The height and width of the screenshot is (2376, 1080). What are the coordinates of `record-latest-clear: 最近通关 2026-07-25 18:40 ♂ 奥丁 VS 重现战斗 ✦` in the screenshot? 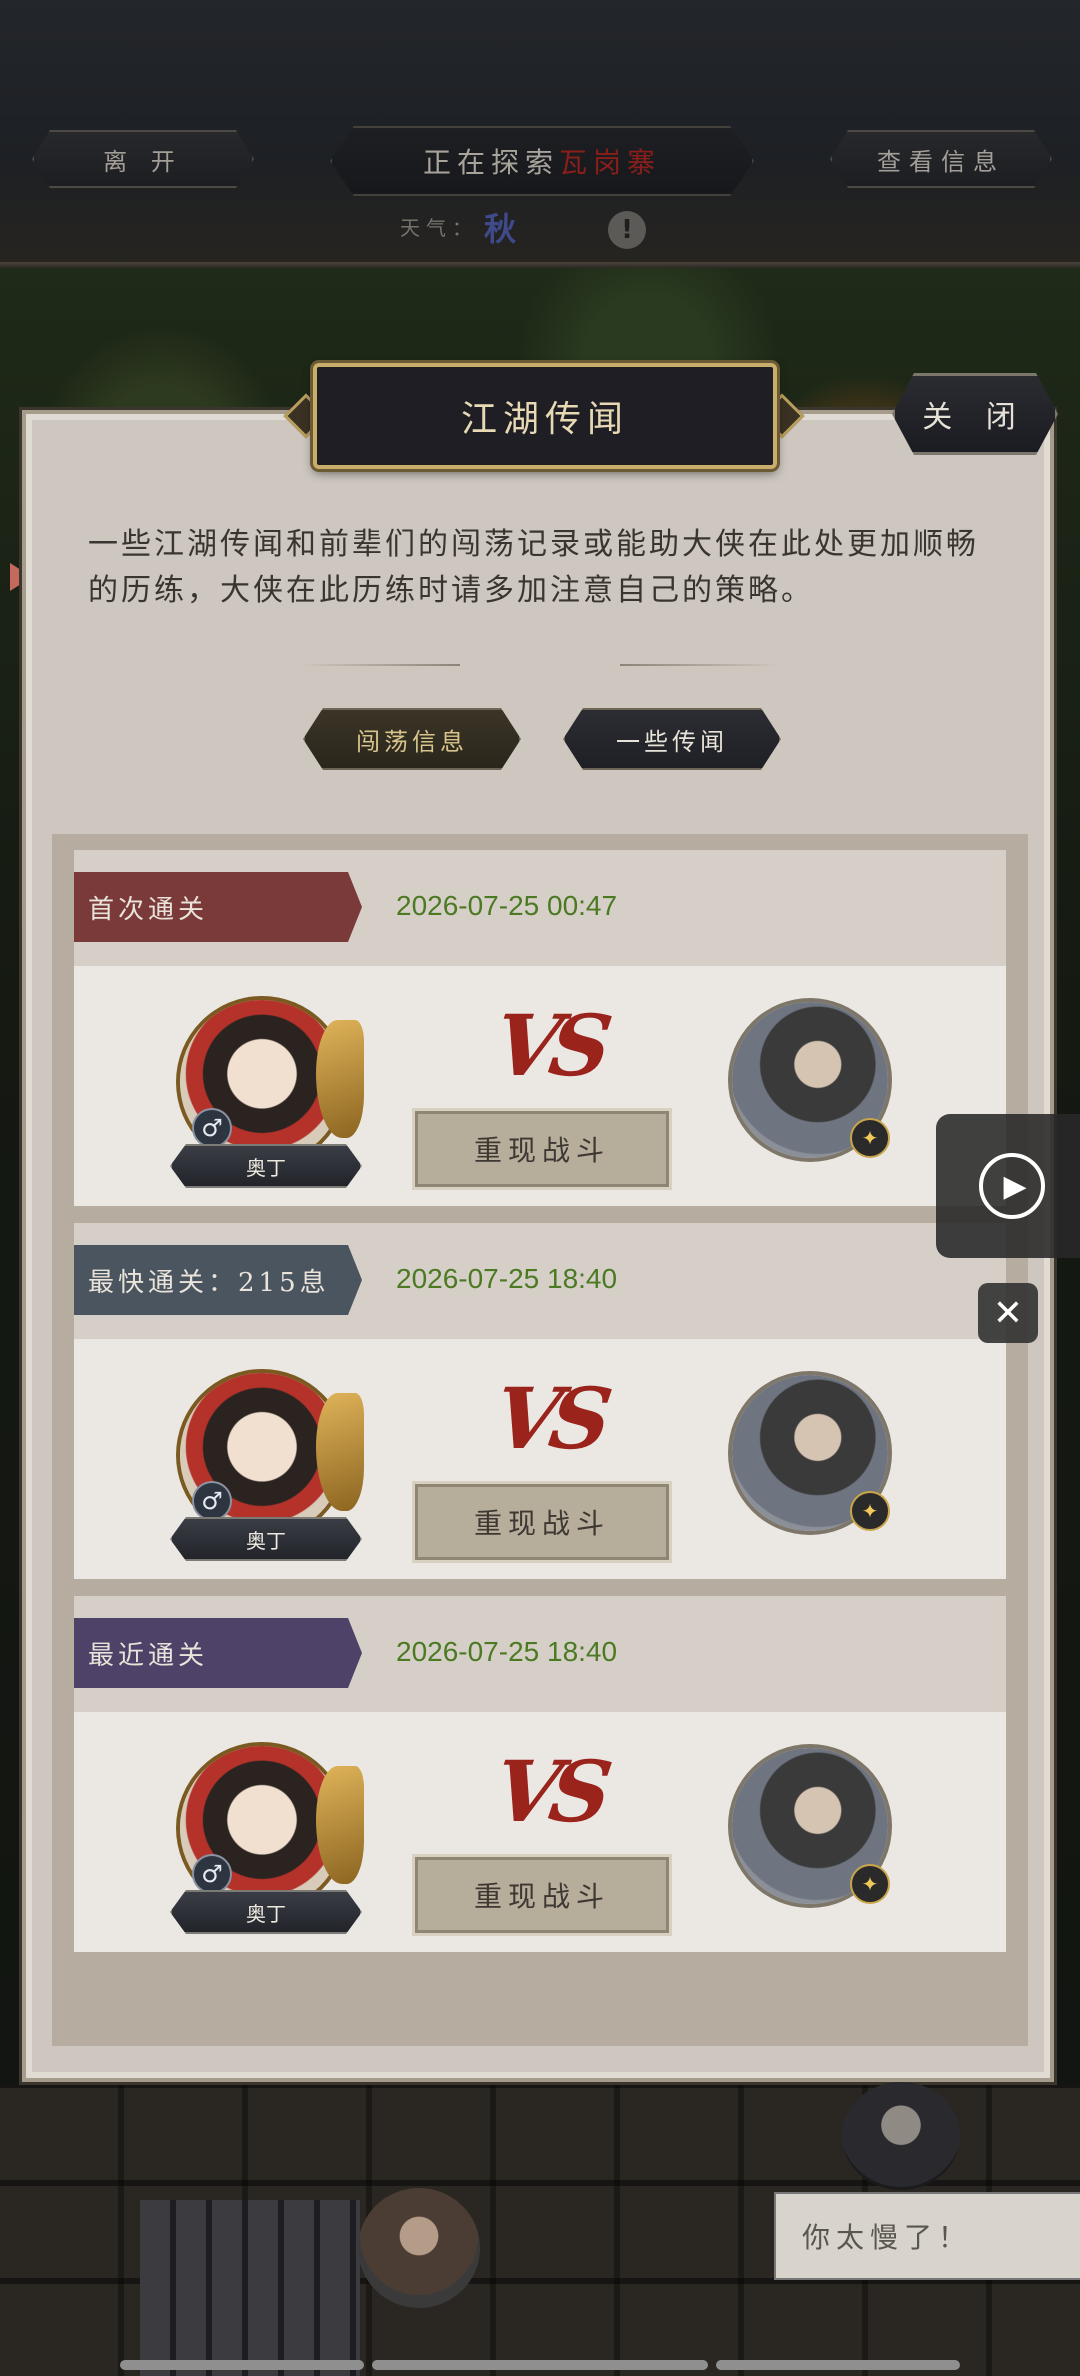 It's located at (540, 1774).